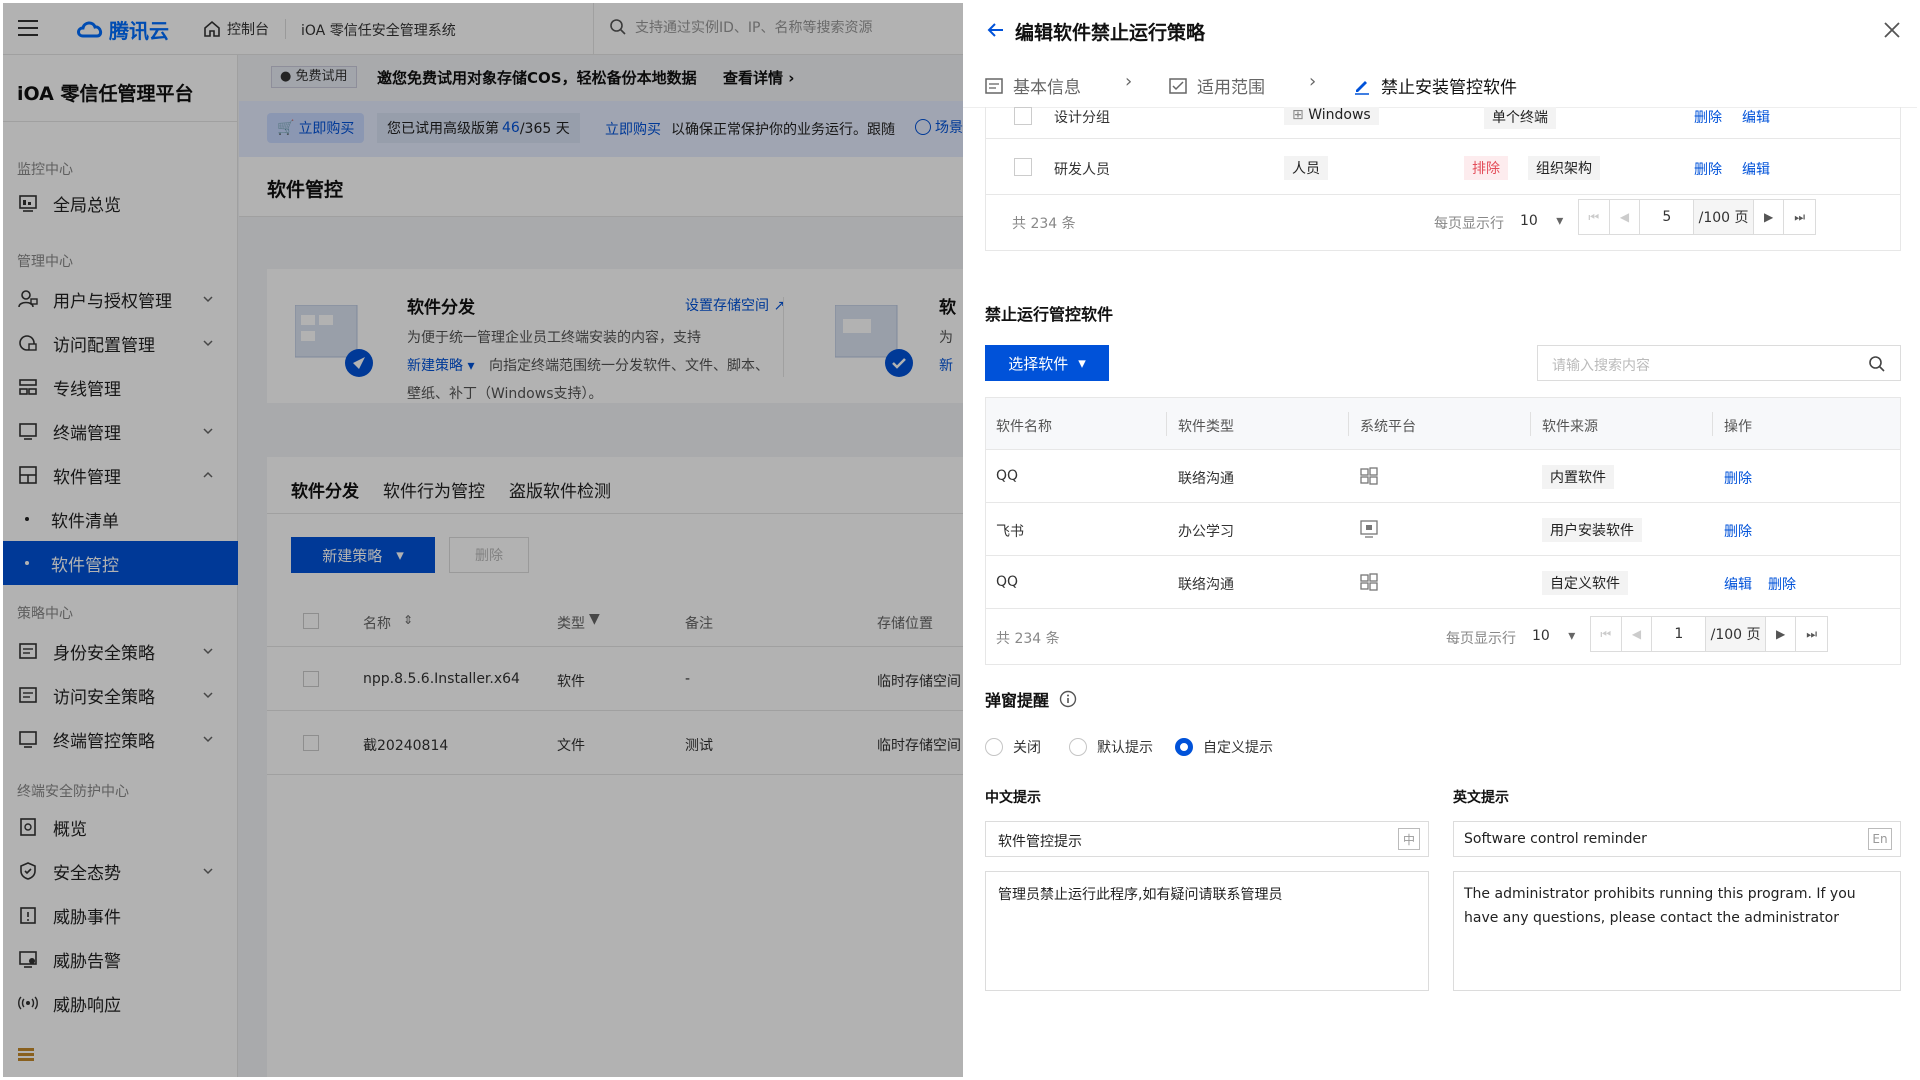 The height and width of the screenshot is (1080, 1920). What do you see at coordinates (1111, 747) in the screenshot?
I see `radio-default: 默认提示` at bounding box center [1111, 747].